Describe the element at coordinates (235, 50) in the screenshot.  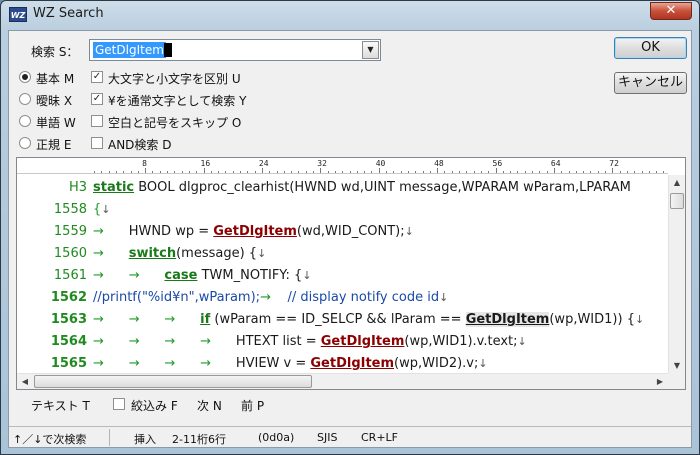
I see `search-combobox: GetDlgItem ▼` at that location.